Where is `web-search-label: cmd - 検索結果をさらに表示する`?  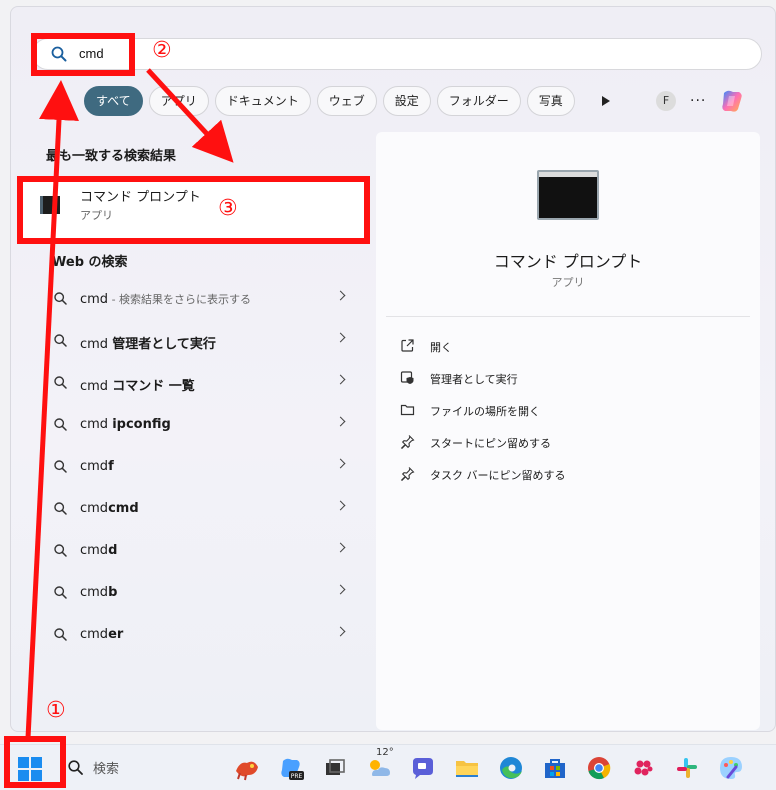 web-search-label: cmd - 検索結果をさらに表示する is located at coordinates (166, 299).